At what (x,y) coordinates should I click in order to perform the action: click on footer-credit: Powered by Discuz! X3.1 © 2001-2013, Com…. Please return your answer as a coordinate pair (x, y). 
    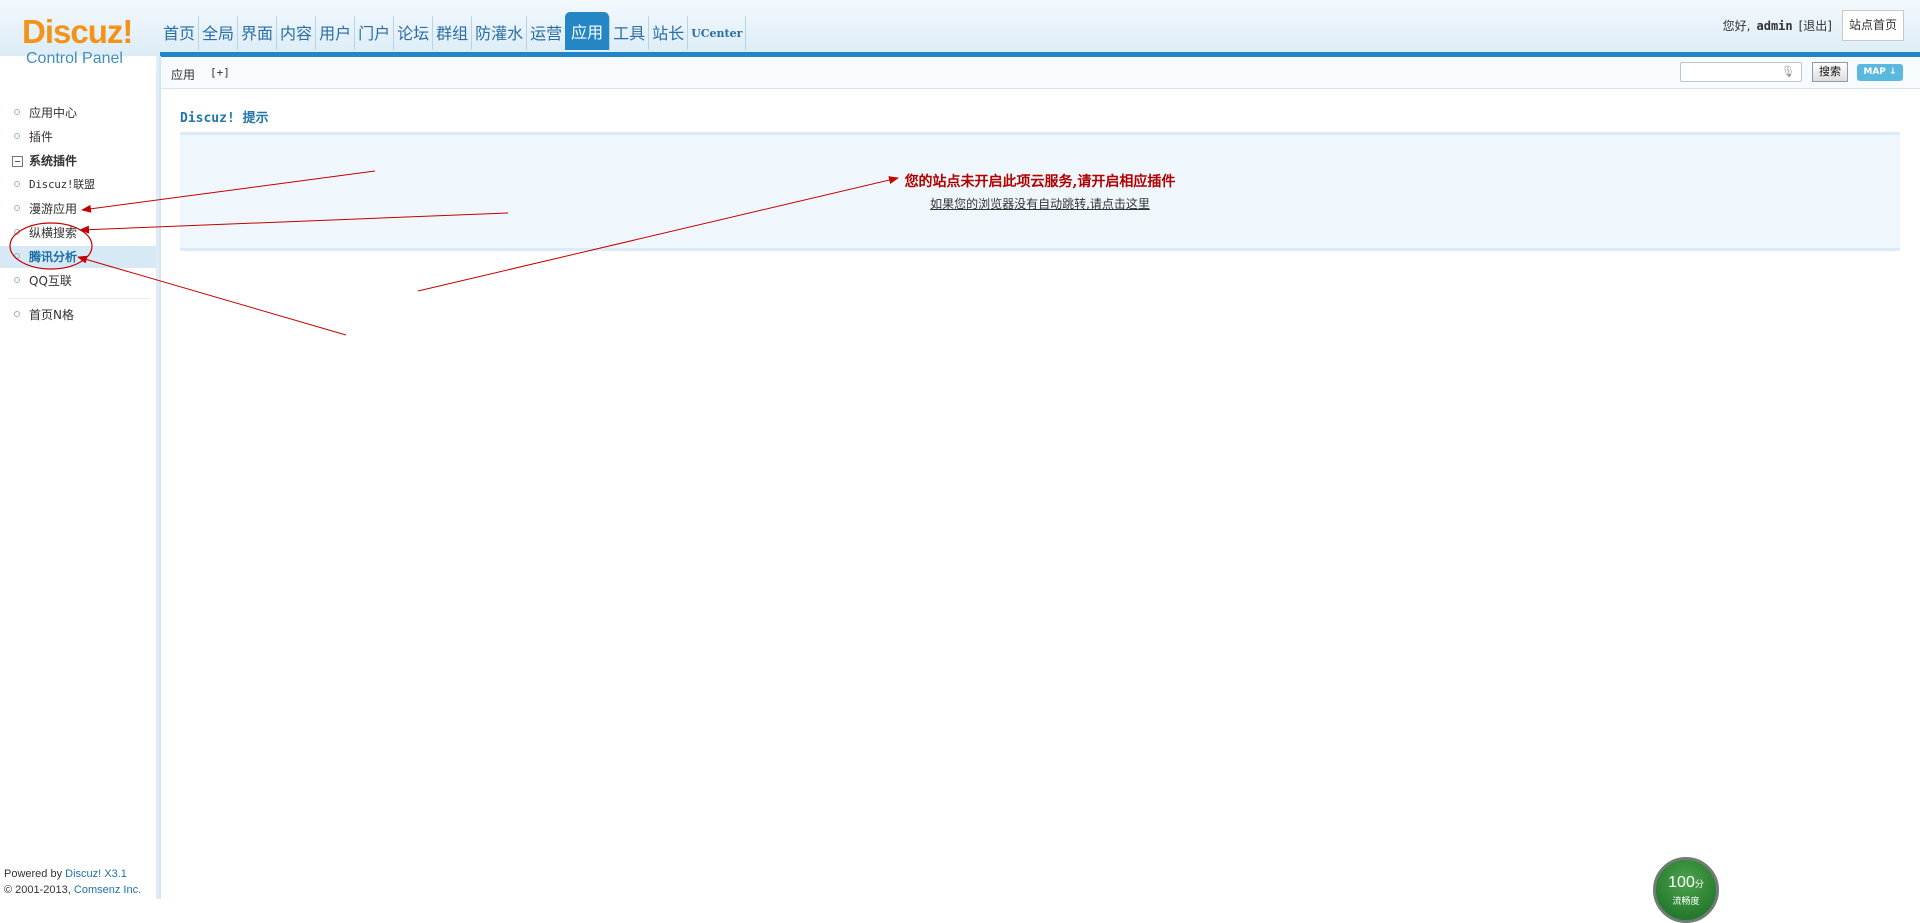
    Looking at the image, I should click on (72, 882).